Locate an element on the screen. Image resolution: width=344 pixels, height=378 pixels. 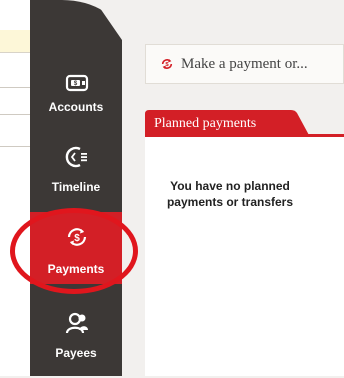
tab-label: Planned payments is located at coordinates (205, 123).